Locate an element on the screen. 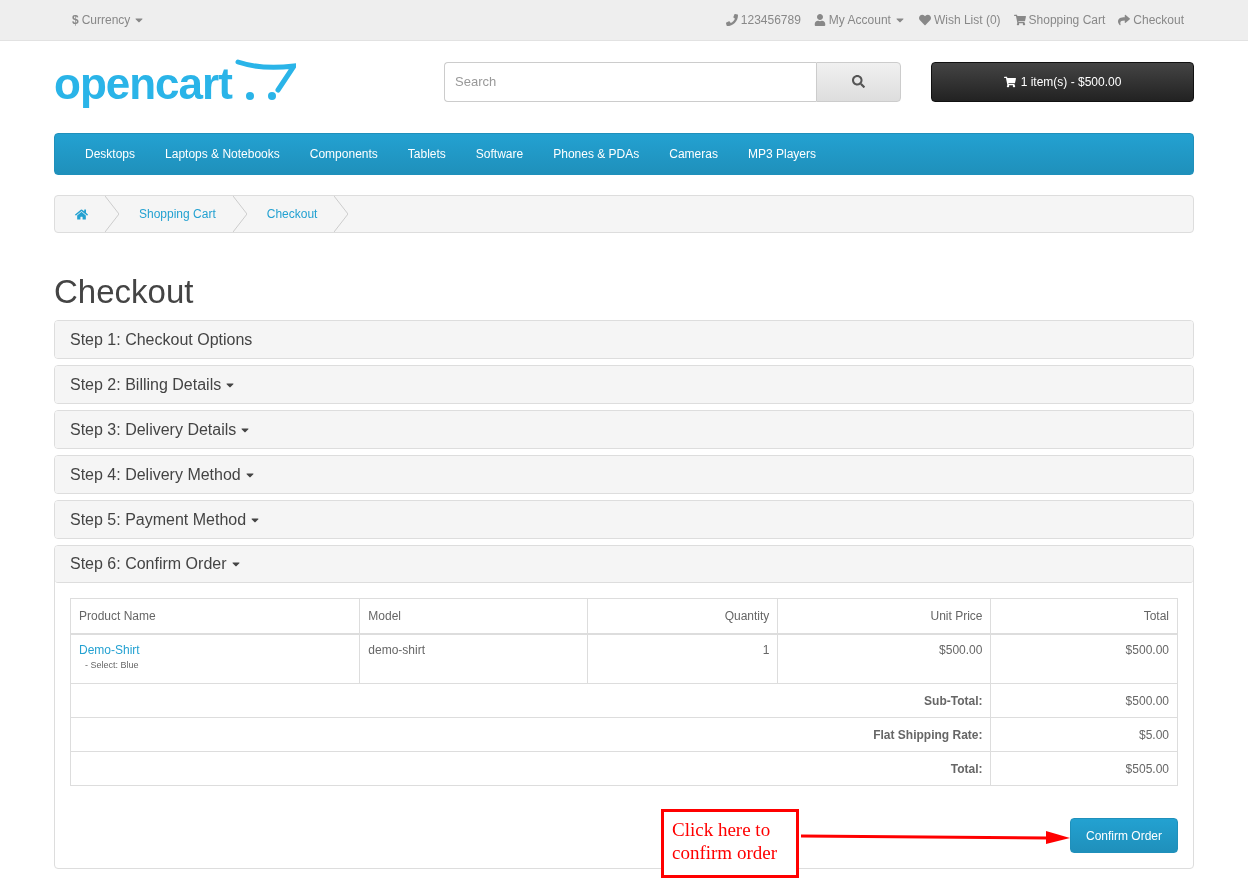  home-icon is located at coordinates (81, 214).